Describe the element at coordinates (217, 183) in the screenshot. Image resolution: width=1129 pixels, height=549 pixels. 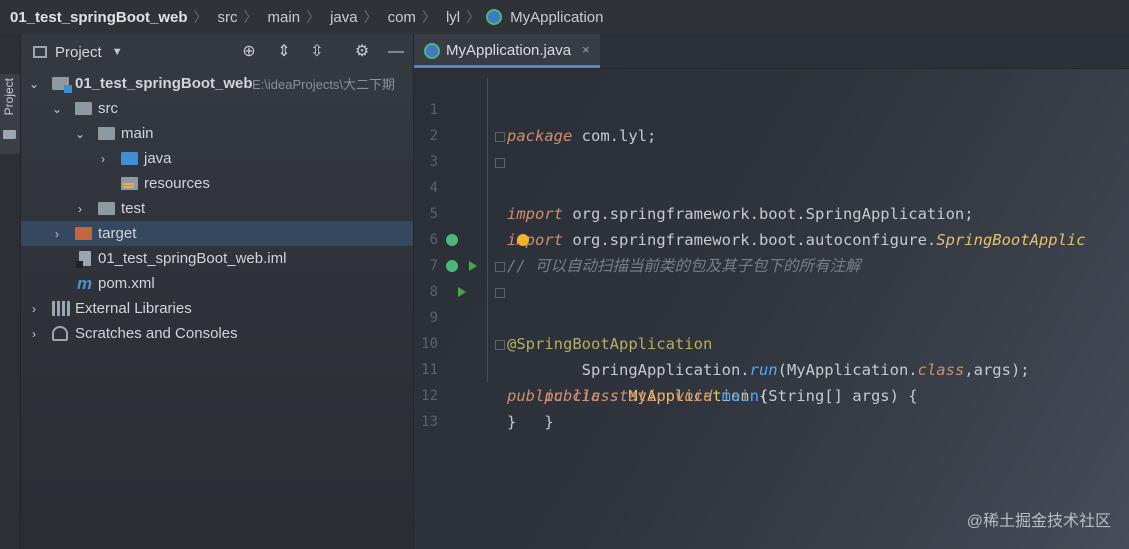
I see `tree-item-resources: resources` at that location.